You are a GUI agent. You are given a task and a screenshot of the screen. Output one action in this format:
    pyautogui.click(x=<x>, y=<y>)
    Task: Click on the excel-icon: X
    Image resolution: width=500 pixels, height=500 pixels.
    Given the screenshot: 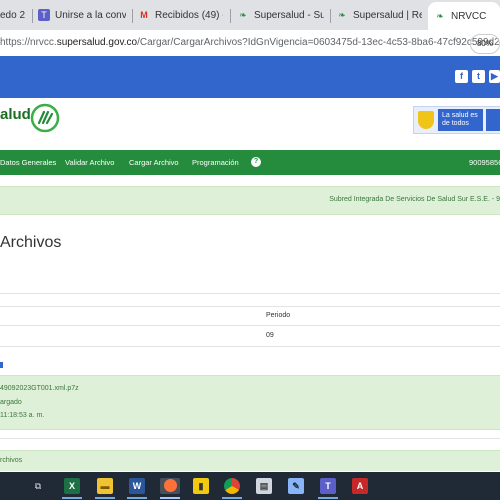 What is the action you would take?
    pyautogui.click(x=72, y=486)
    